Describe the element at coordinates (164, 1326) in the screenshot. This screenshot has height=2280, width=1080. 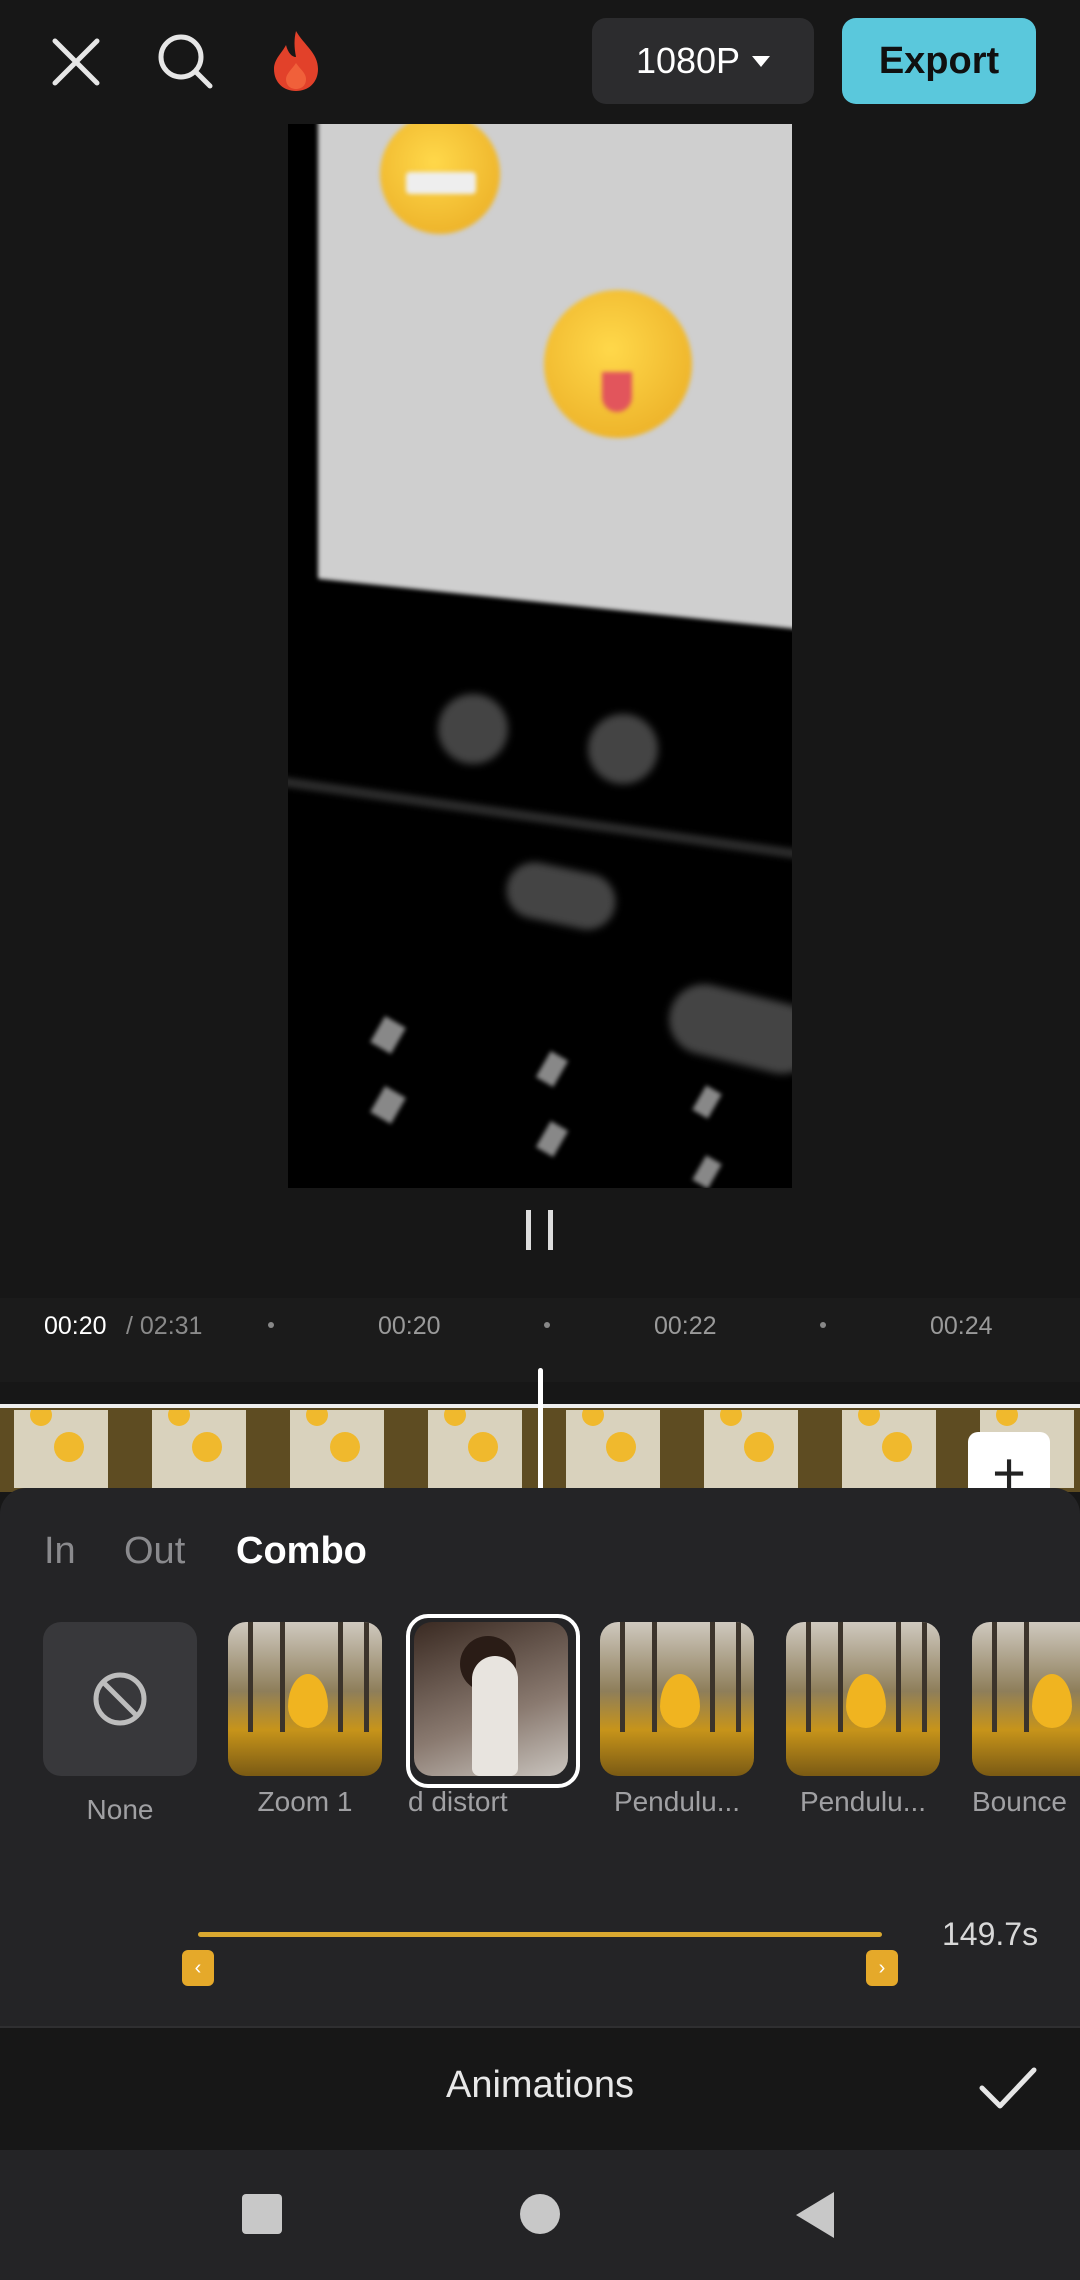
I see `total-time: / 02:31` at that location.